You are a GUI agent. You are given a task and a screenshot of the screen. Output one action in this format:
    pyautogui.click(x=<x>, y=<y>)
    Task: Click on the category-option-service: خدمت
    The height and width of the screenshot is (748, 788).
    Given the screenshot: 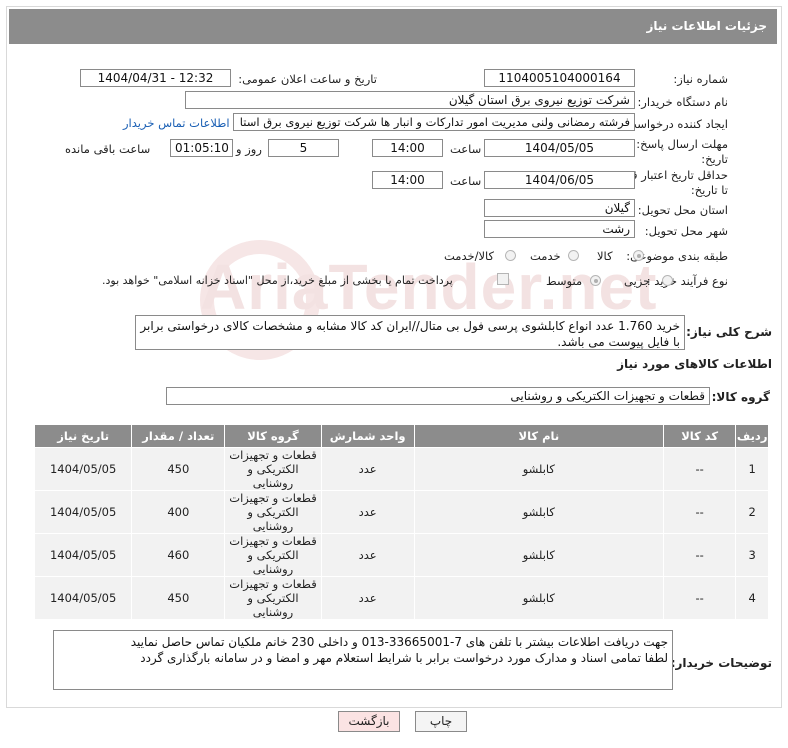 What is the action you would take?
    pyautogui.click(x=545, y=256)
    